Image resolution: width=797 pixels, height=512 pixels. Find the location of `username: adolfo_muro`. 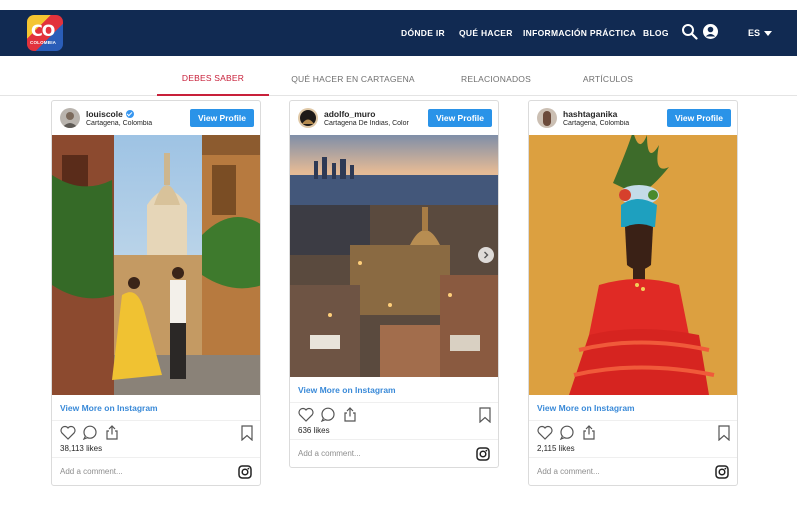

username: adolfo_muro is located at coordinates (349, 114).